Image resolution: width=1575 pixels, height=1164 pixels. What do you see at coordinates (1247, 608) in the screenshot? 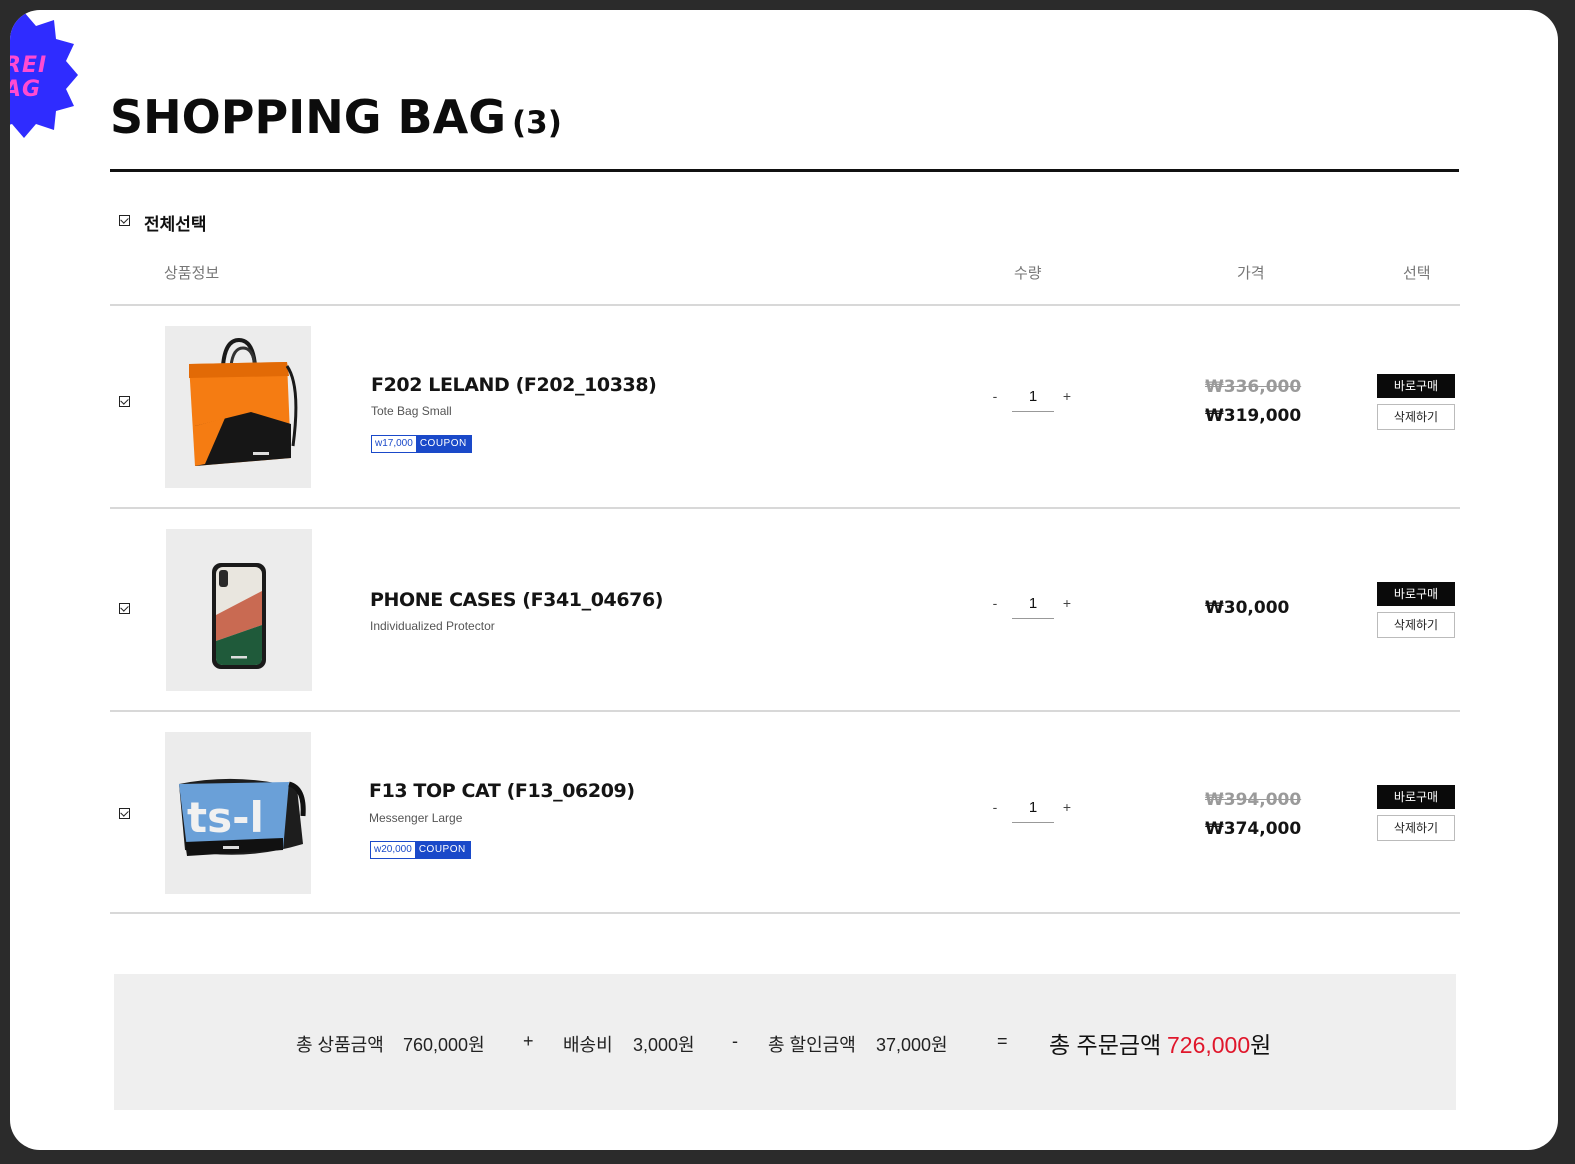
I see `price-final: ₩30,000` at bounding box center [1247, 608].